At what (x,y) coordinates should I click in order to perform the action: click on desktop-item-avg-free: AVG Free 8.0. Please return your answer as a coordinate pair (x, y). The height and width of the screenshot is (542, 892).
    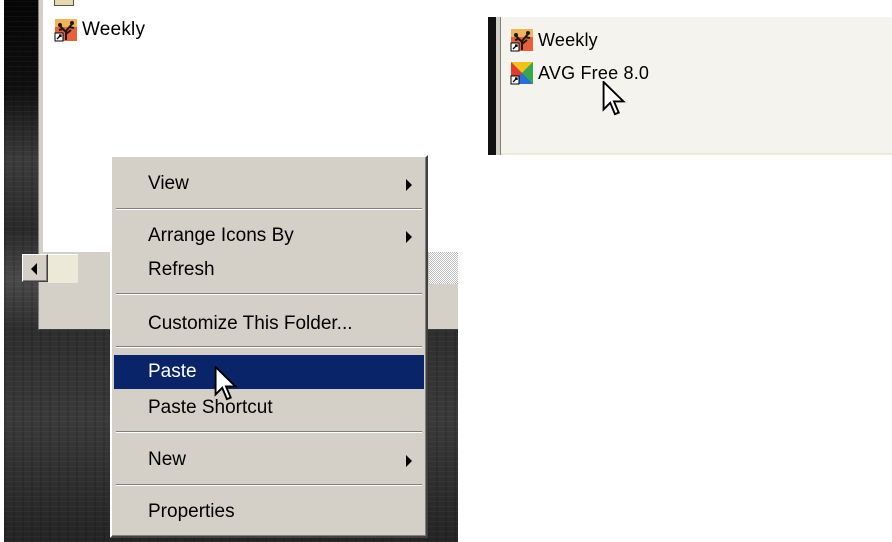
    Looking at the image, I should click on (579, 73).